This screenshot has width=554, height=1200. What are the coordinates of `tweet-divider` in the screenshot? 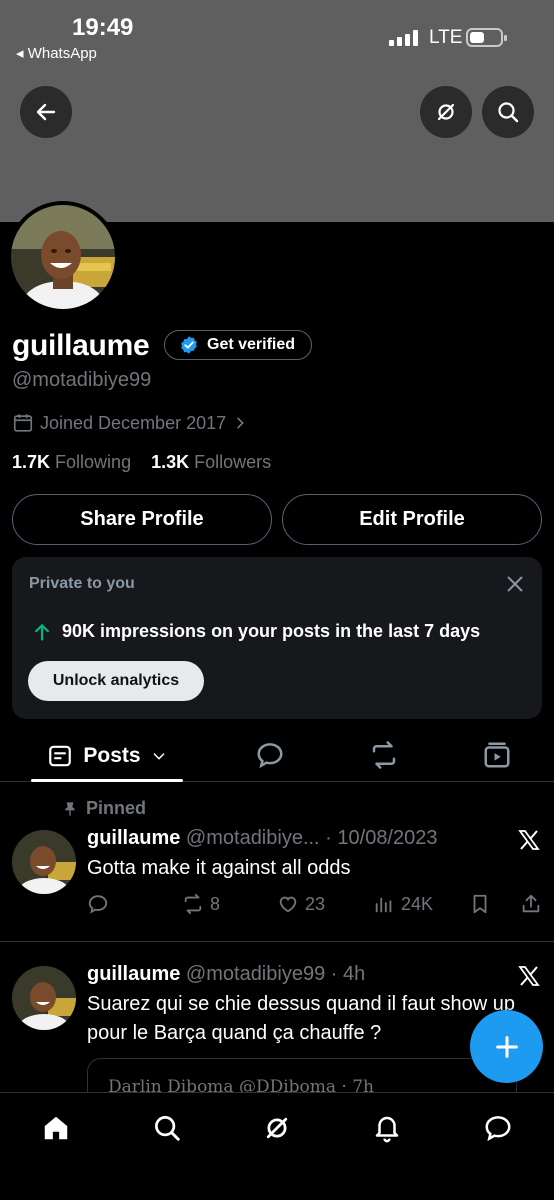 It's located at (277, 941).